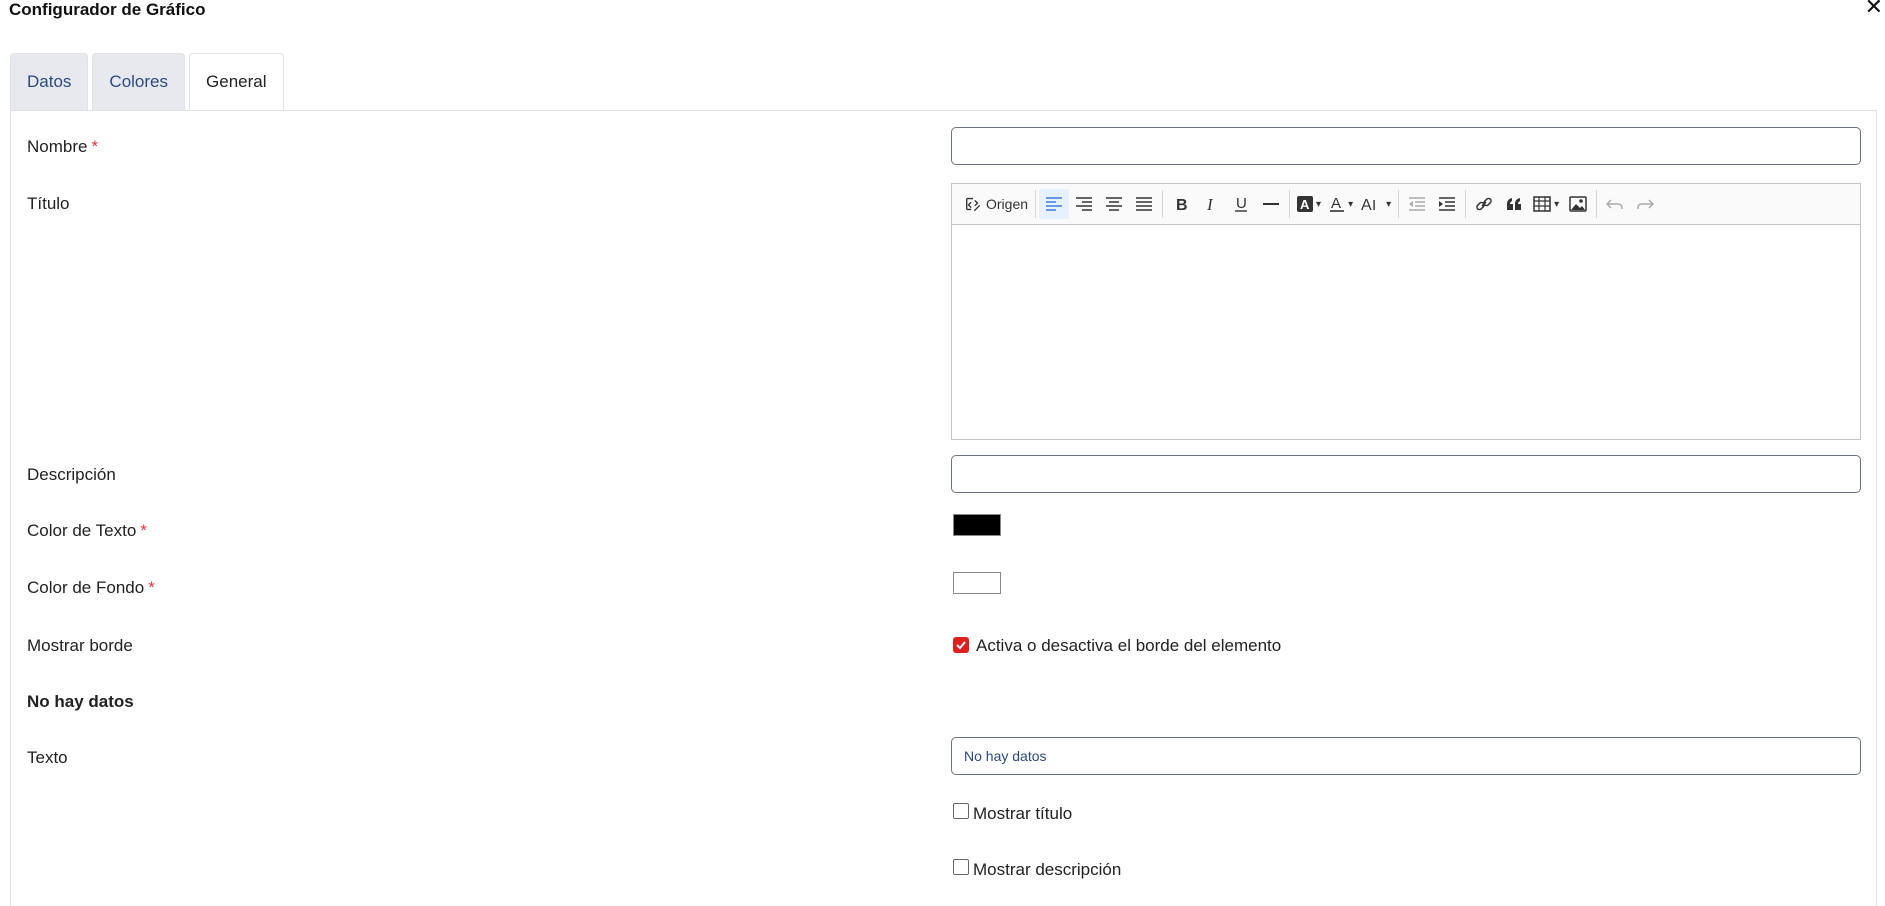 This screenshot has width=1885, height=906. I want to click on tab-datos: Datos, so click(49, 81).